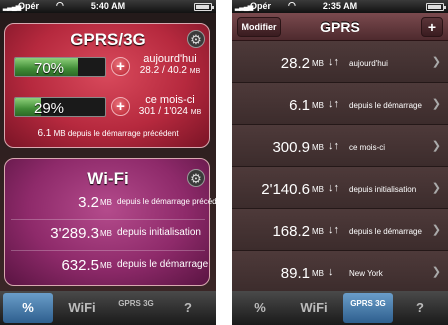 The image size is (448, 325). What do you see at coordinates (170, 65) in the screenshot?
I see `today-usage-text: aujourd'hui 28.2 / 40.2 MB` at bounding box center [170, 65].